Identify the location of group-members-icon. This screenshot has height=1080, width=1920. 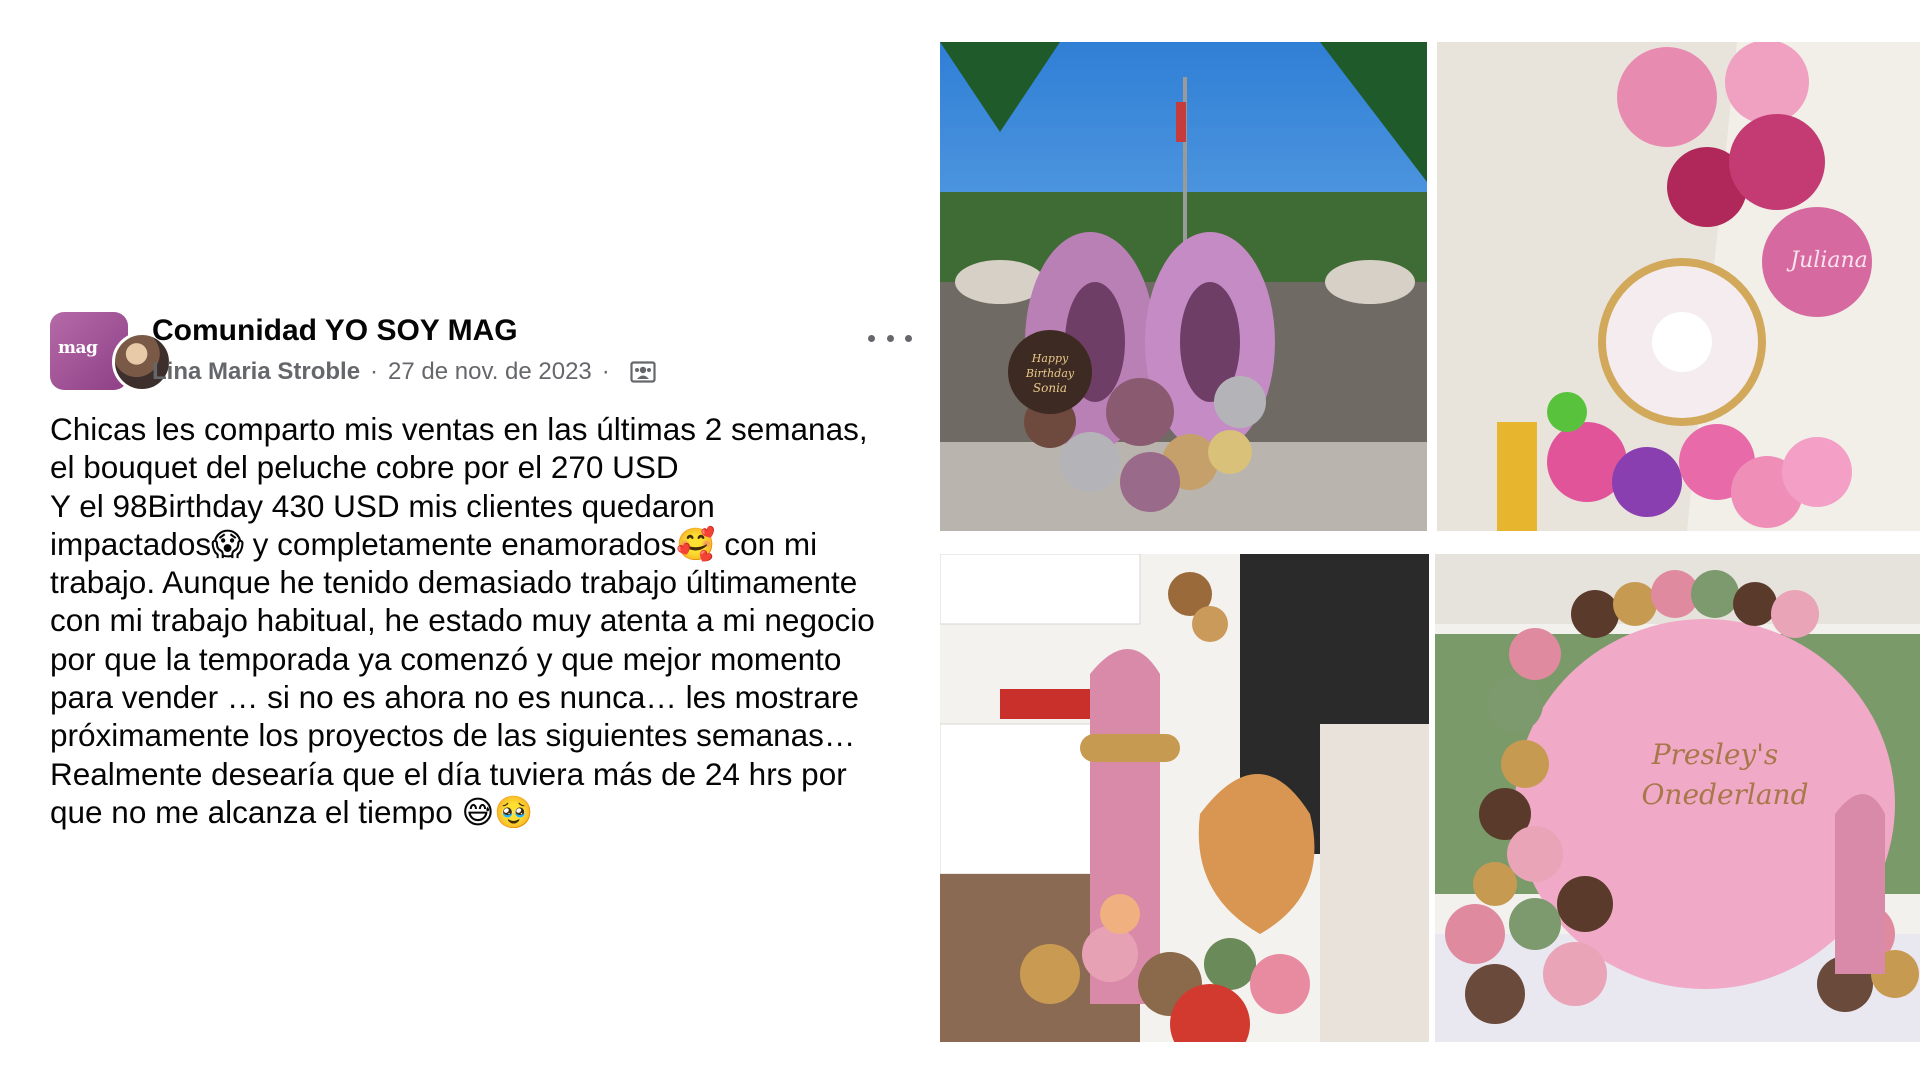
(643, 372).